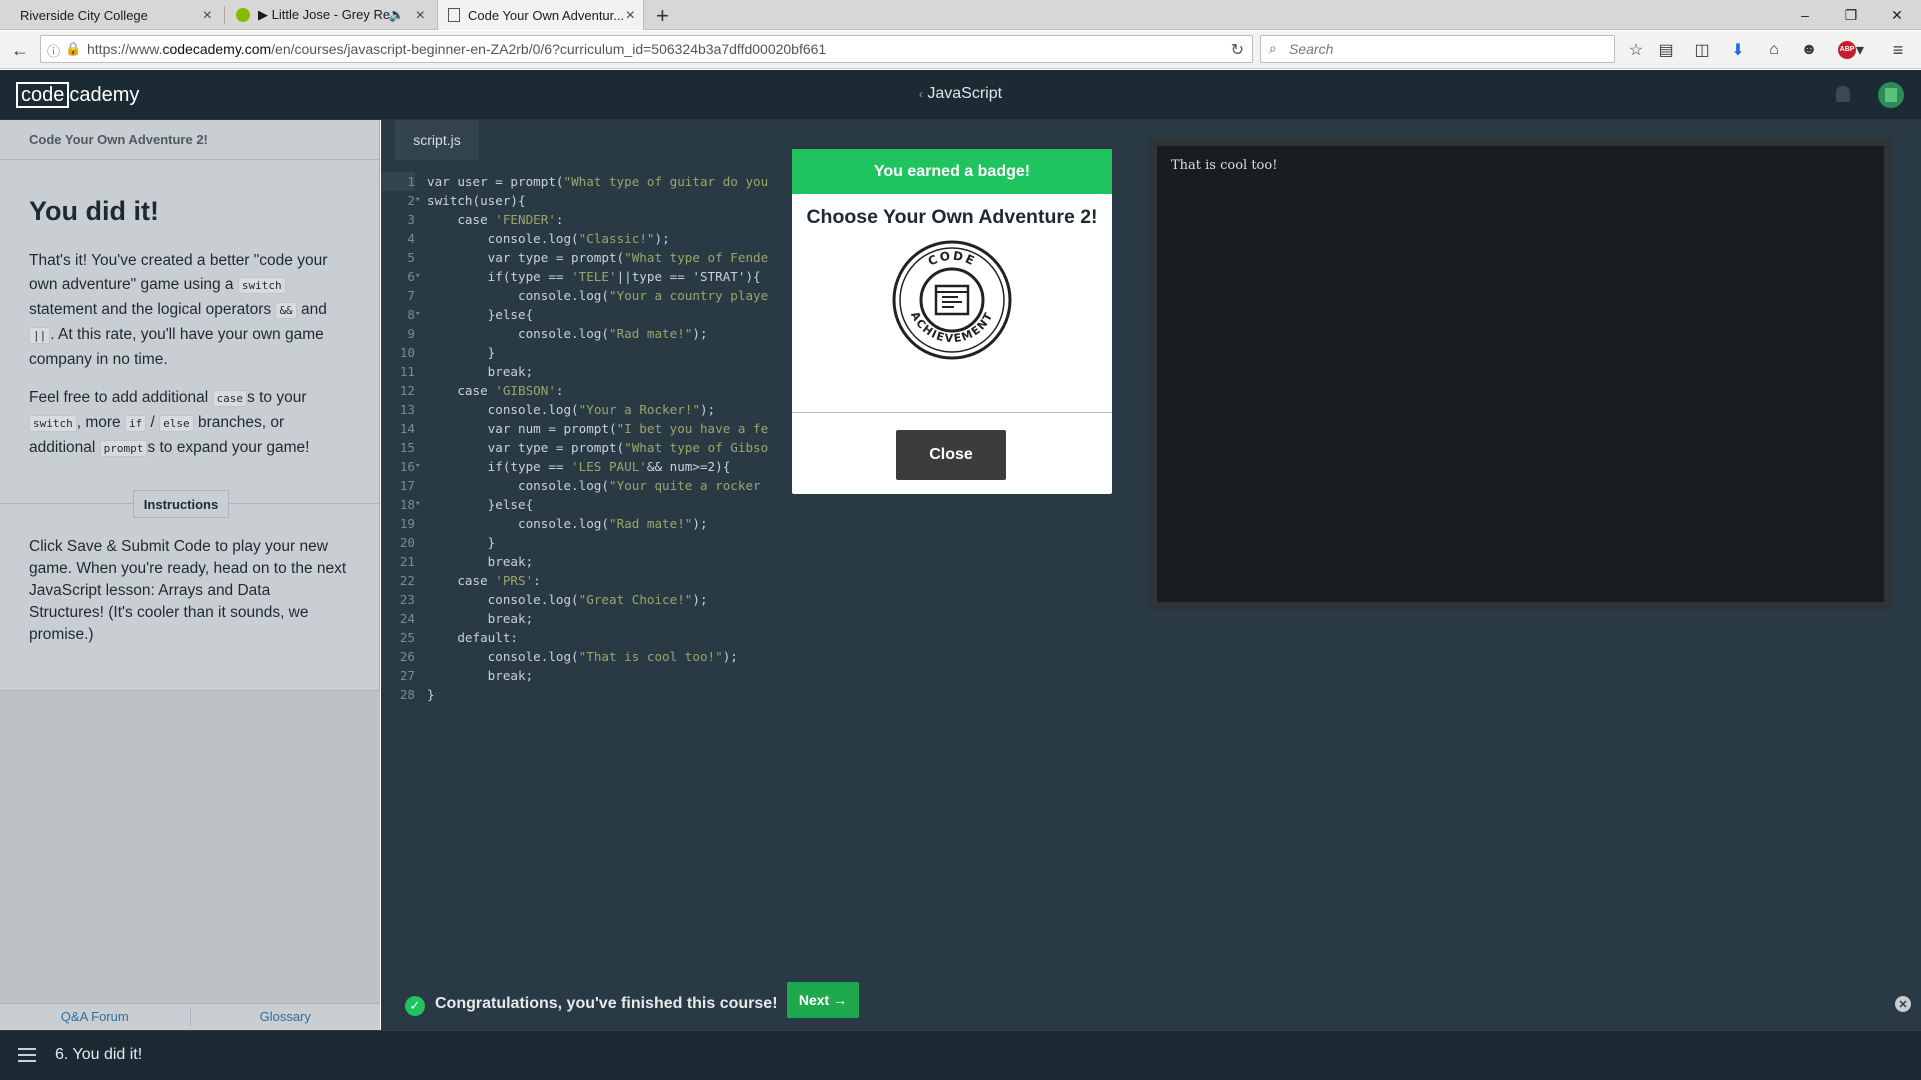 The width and height of the screenshot is (1921, 1080). What do you see at coordinates (559, 390) in the screenshot?
I see `code-text: :` at bounding box center [559, 390].